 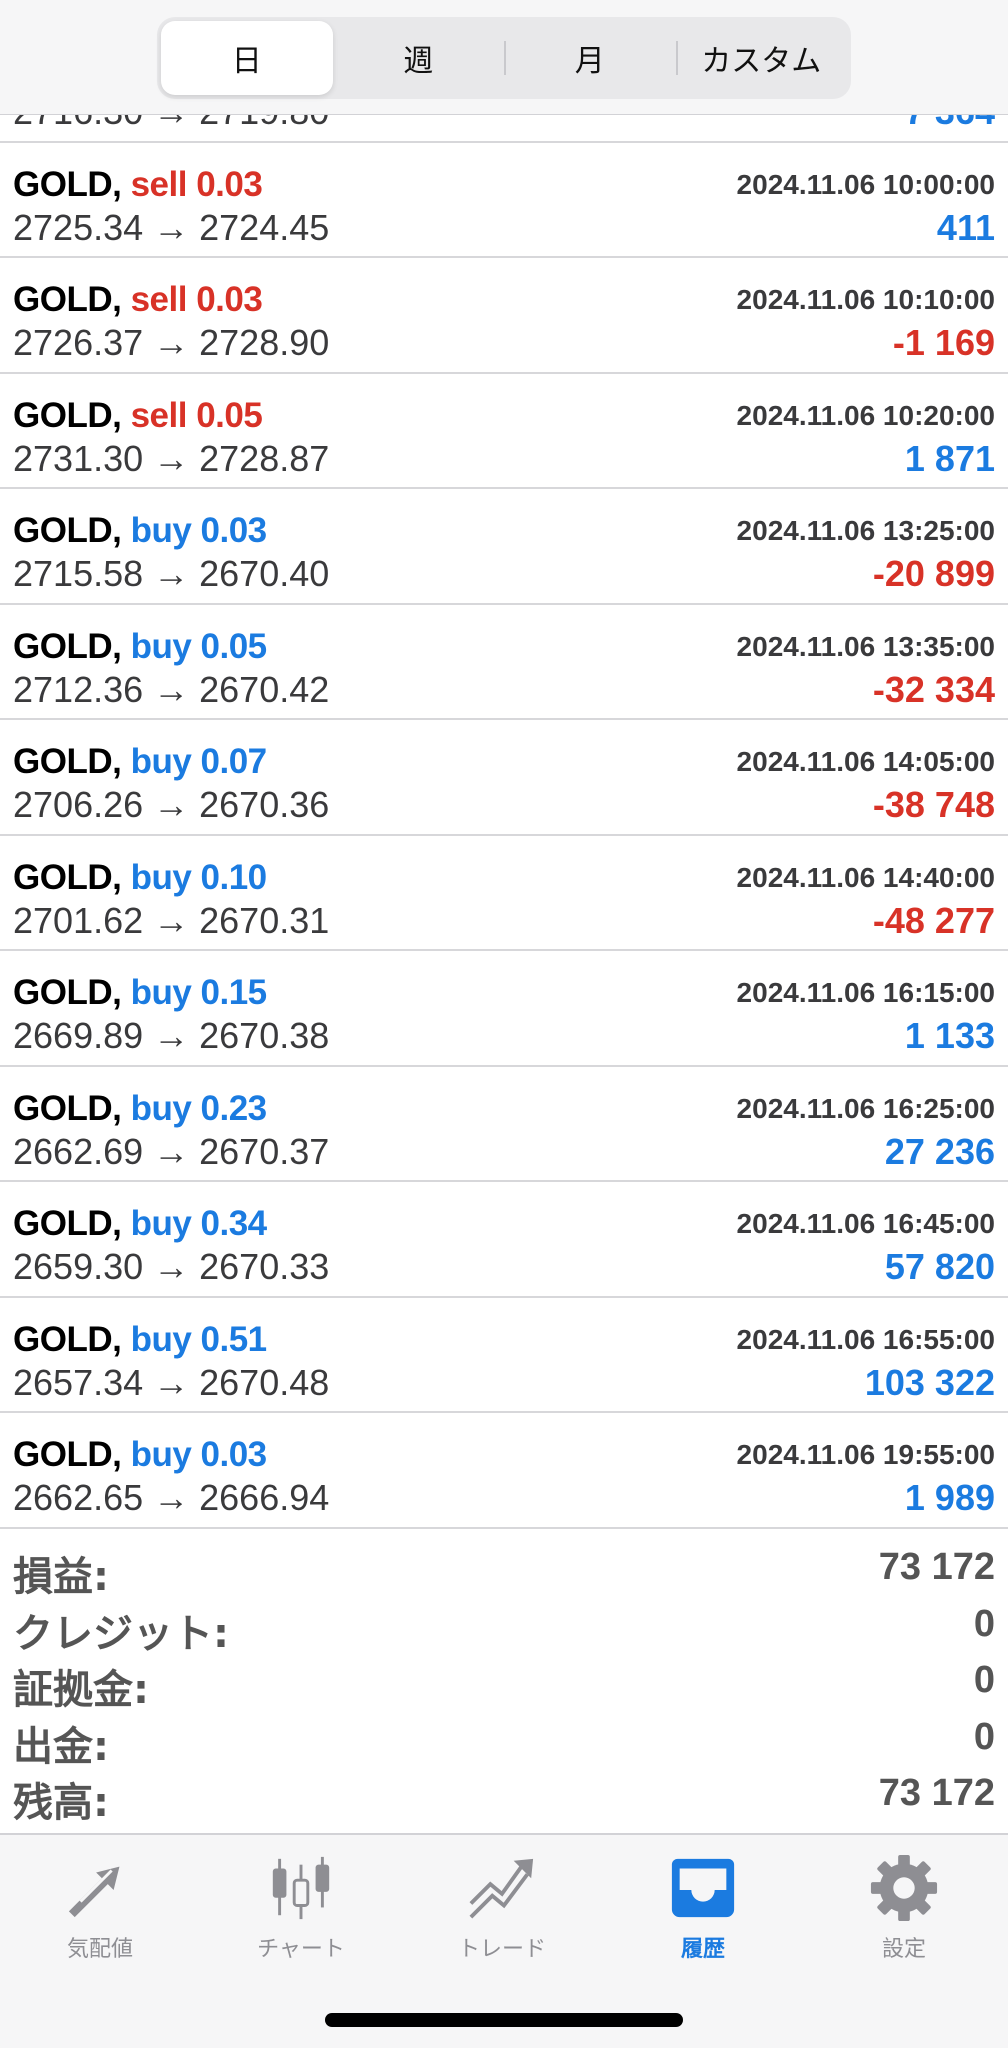 What do you see at coordinates (865, 646) in the screenshot?
I see `trade-time: 2024.11.06 13:35:00` at bounding box center [865, 646].